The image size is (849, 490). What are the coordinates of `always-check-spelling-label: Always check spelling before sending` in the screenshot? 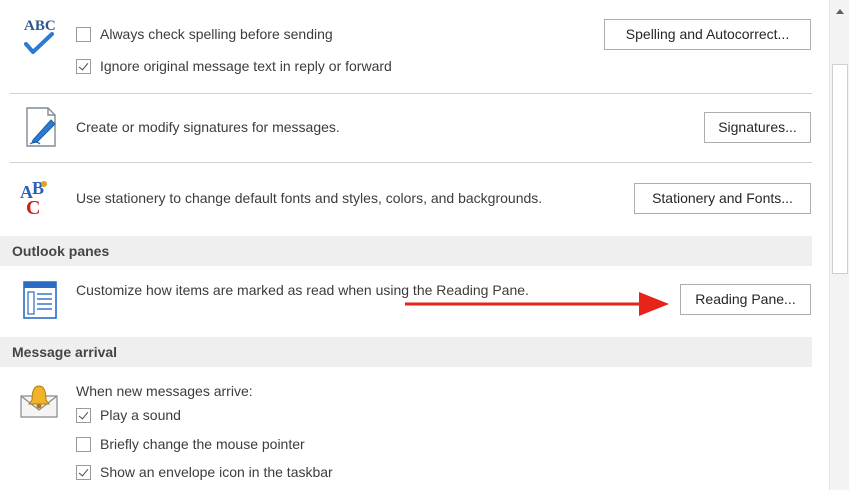 It's located at (216, 34).